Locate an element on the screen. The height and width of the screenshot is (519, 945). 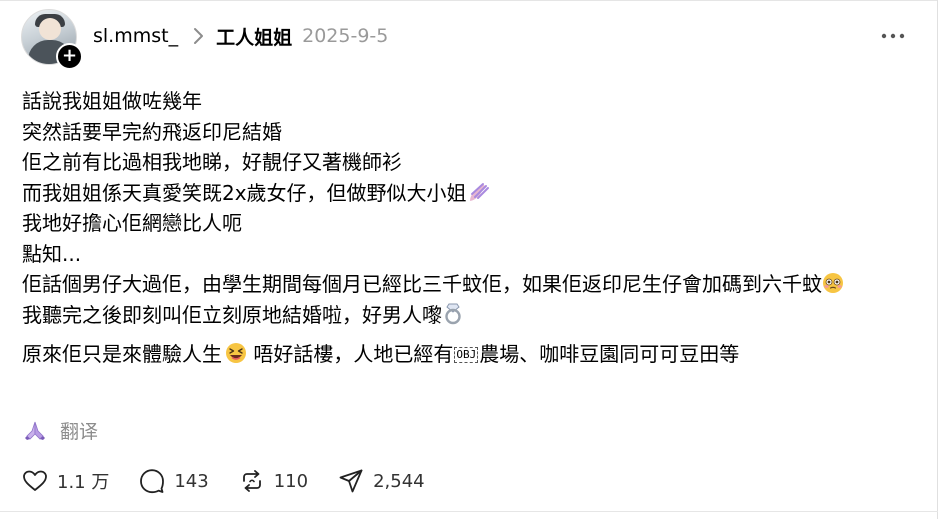
post-line: 我地好擔心佢網戀比人呃 is located at coordinates (132, 223).